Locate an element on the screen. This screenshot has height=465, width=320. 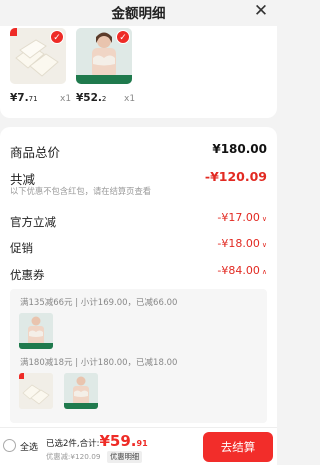
header: 金额明细 ✕ is located at coordinates (138, 13).